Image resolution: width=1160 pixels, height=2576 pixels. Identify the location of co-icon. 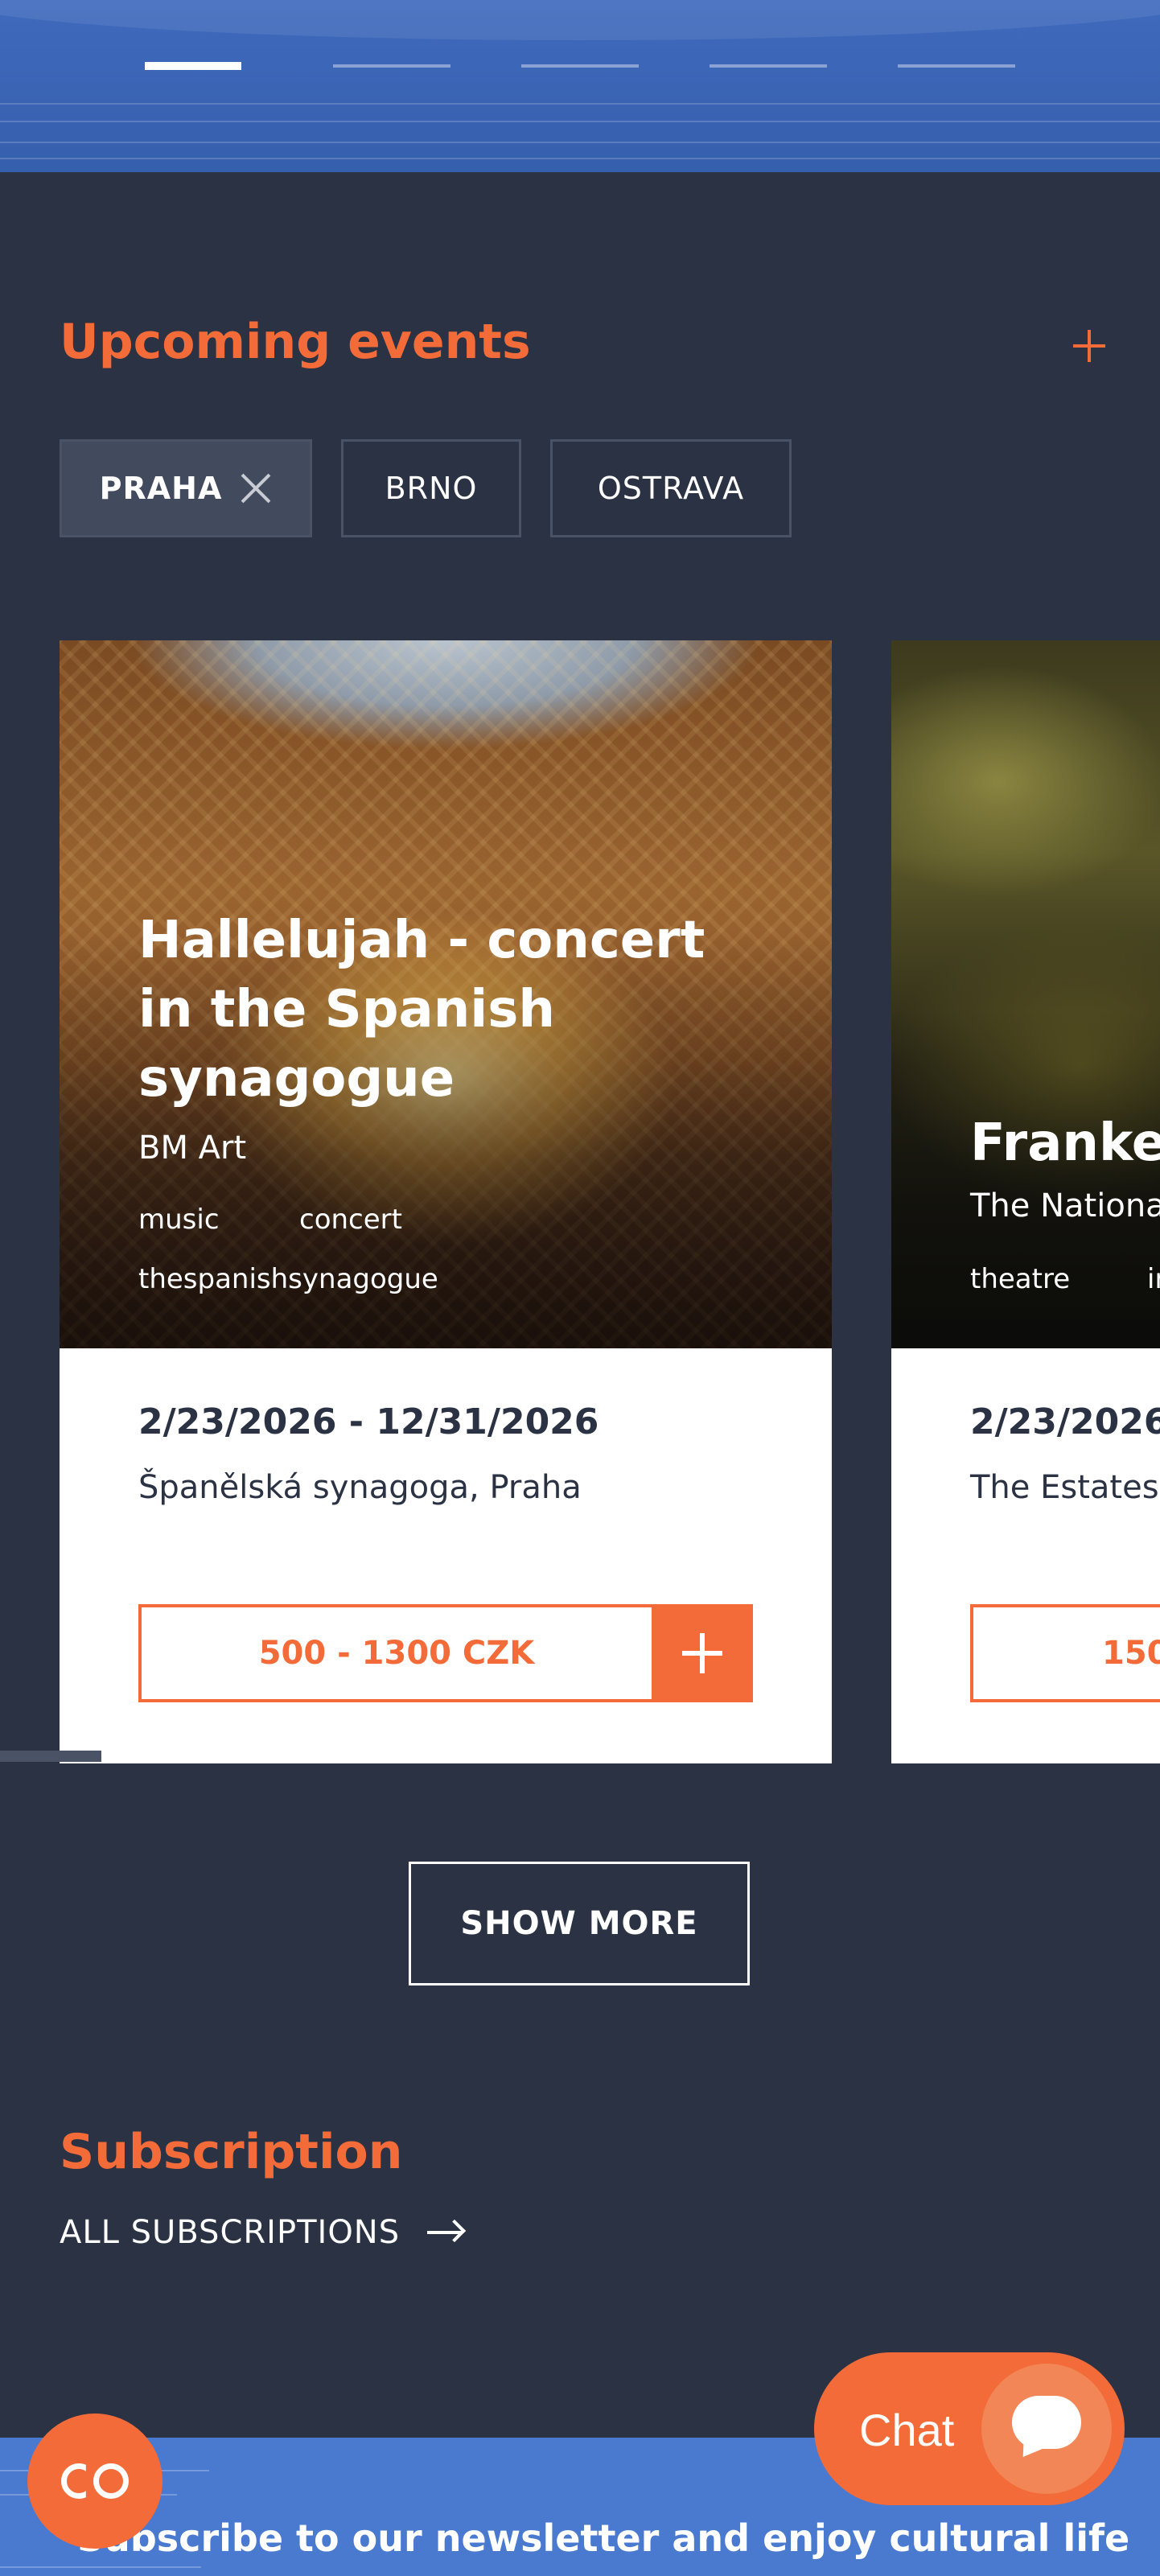
(95, 2481).